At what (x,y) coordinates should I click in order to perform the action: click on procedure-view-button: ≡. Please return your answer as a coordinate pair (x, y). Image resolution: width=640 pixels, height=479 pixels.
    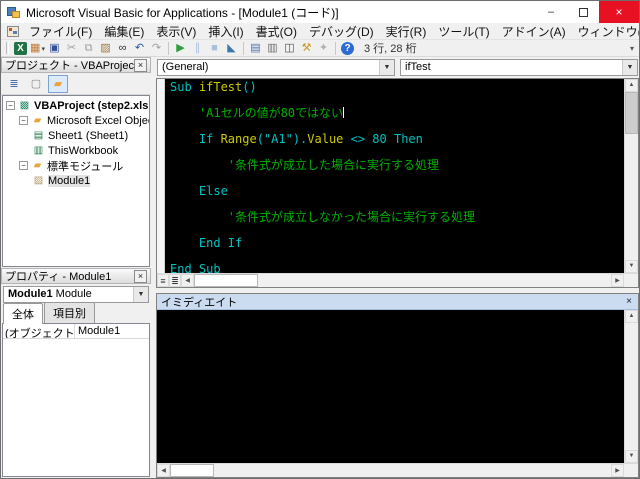
    Looking at the image, I should click on (163, 280).